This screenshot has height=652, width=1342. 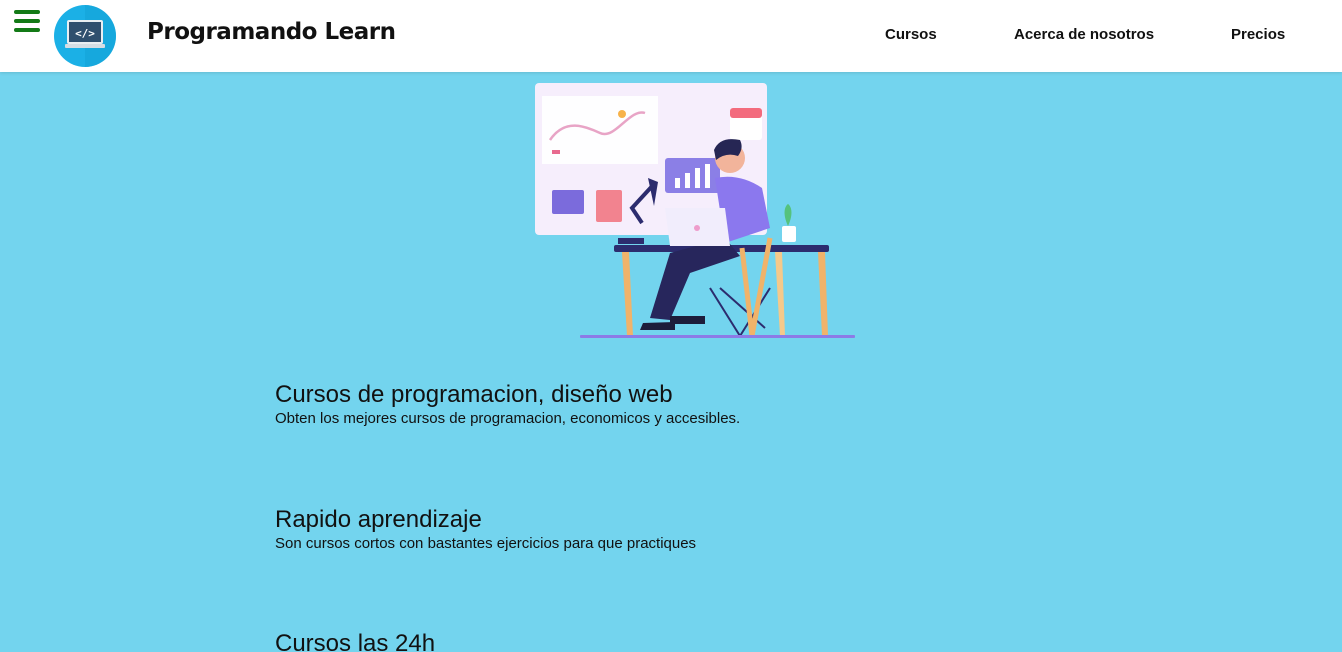 What do you see at coordinates (378, 519) in the screenshot?
I see `feature-title: Rapido aprendizaje` at bounding box center [378, 519].